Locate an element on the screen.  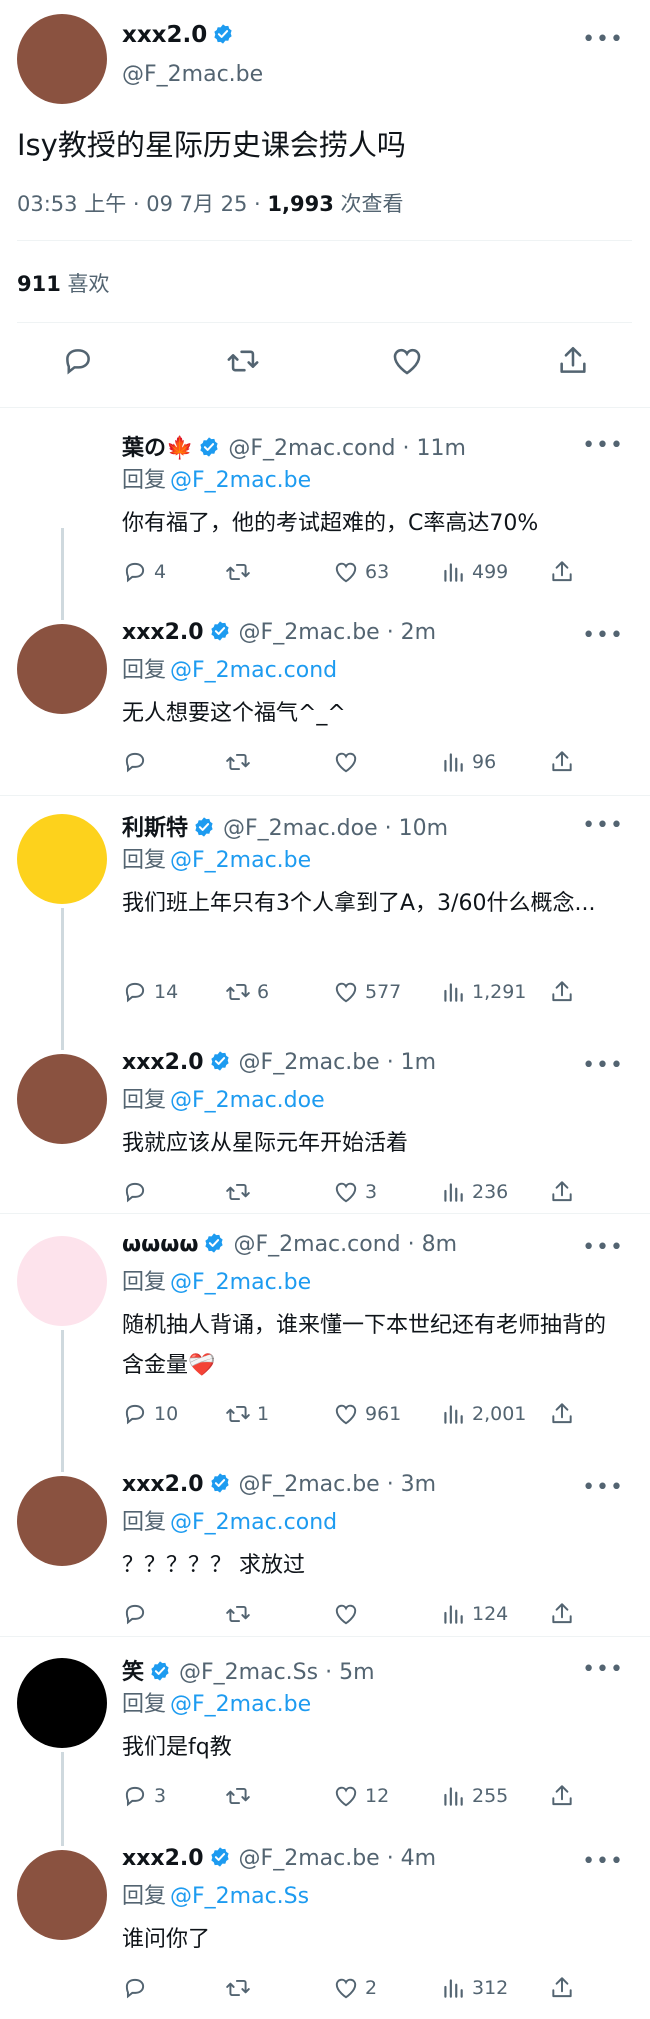
like-button: 63 is located at coordinates (361, 572).